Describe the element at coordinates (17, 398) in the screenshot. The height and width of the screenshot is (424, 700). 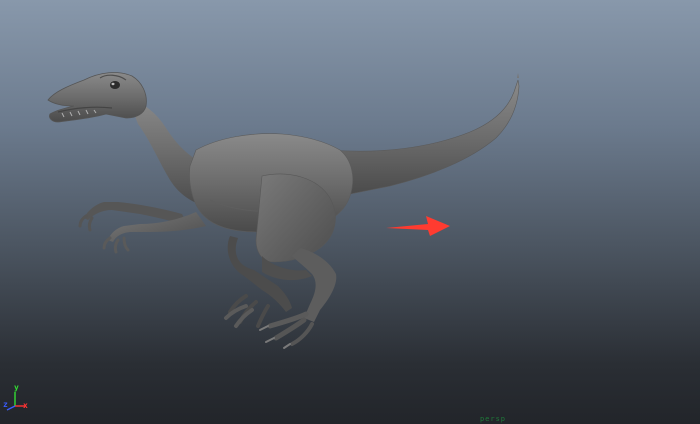
I see `axis-gizmo: y x z` at that location.